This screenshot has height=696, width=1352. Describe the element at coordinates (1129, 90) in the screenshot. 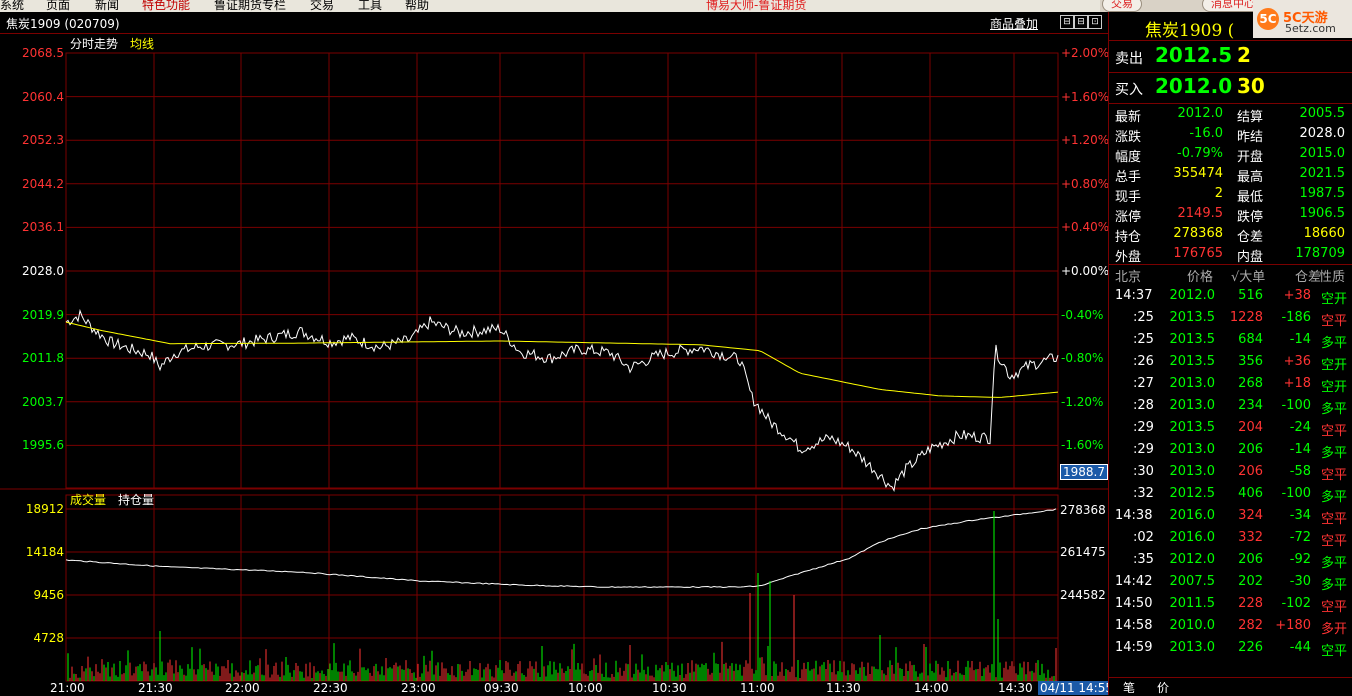

I see `bid-label: 买入` at that location.